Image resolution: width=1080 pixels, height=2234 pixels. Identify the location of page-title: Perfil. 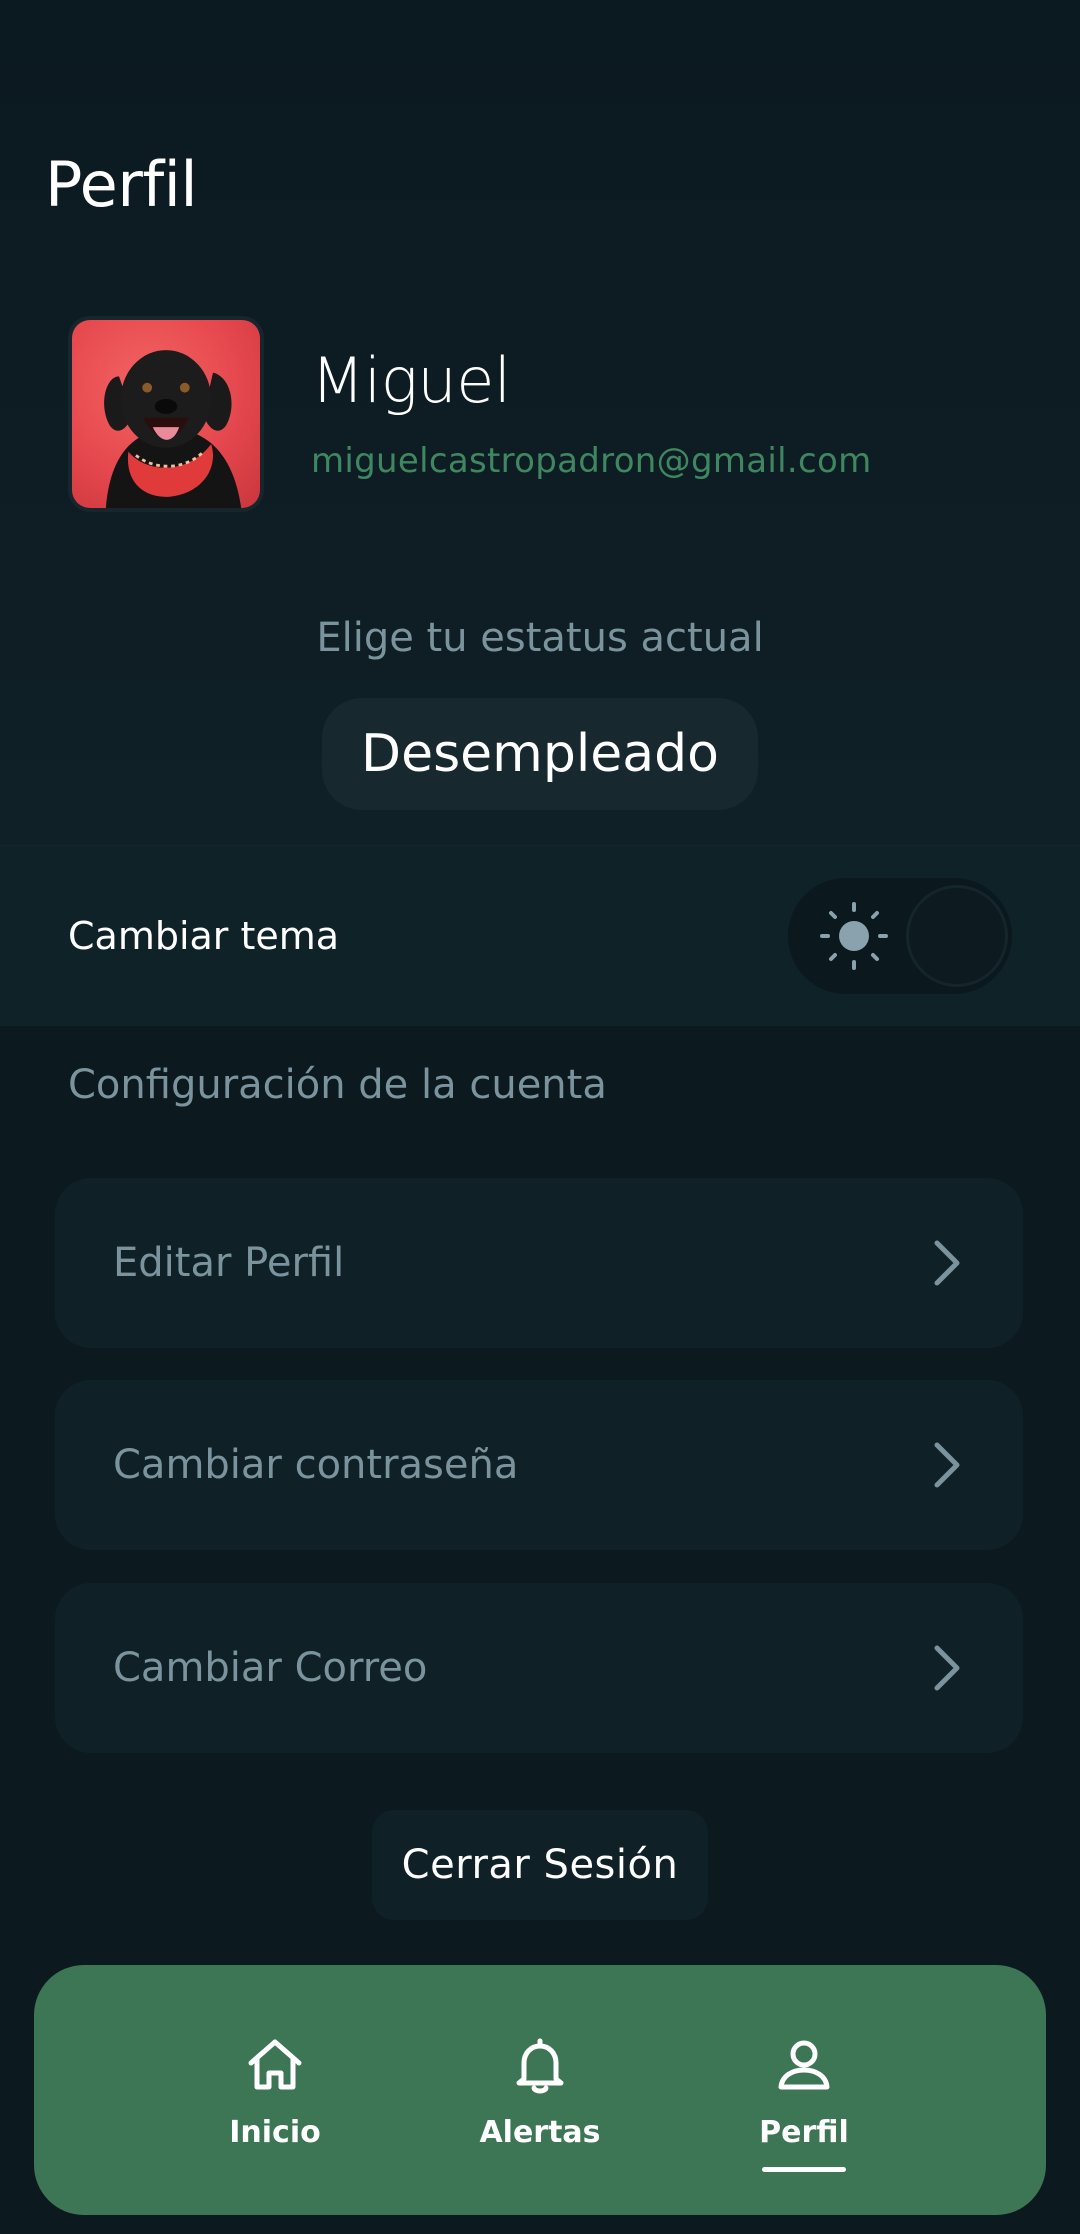
(121, 184).